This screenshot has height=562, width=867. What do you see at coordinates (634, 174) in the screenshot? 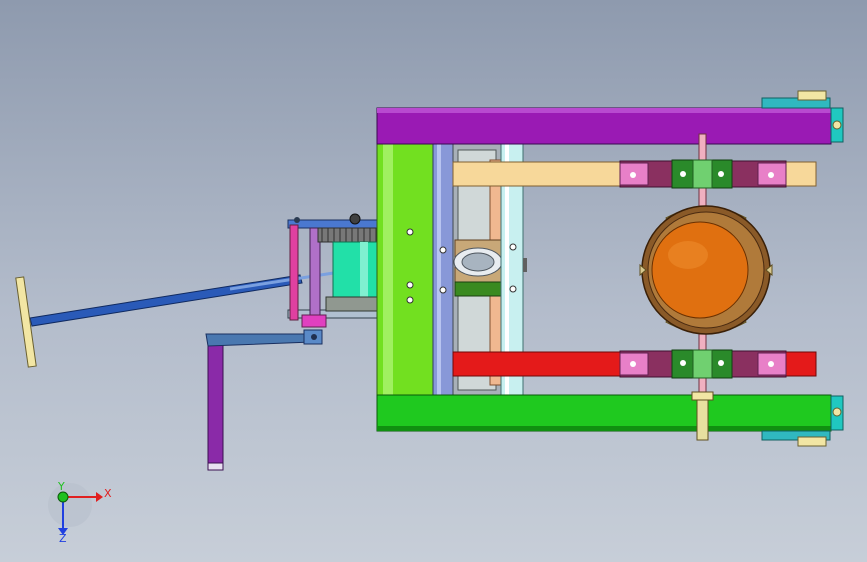
I see `upper-cream-rail` at bounding box center [634, 174].